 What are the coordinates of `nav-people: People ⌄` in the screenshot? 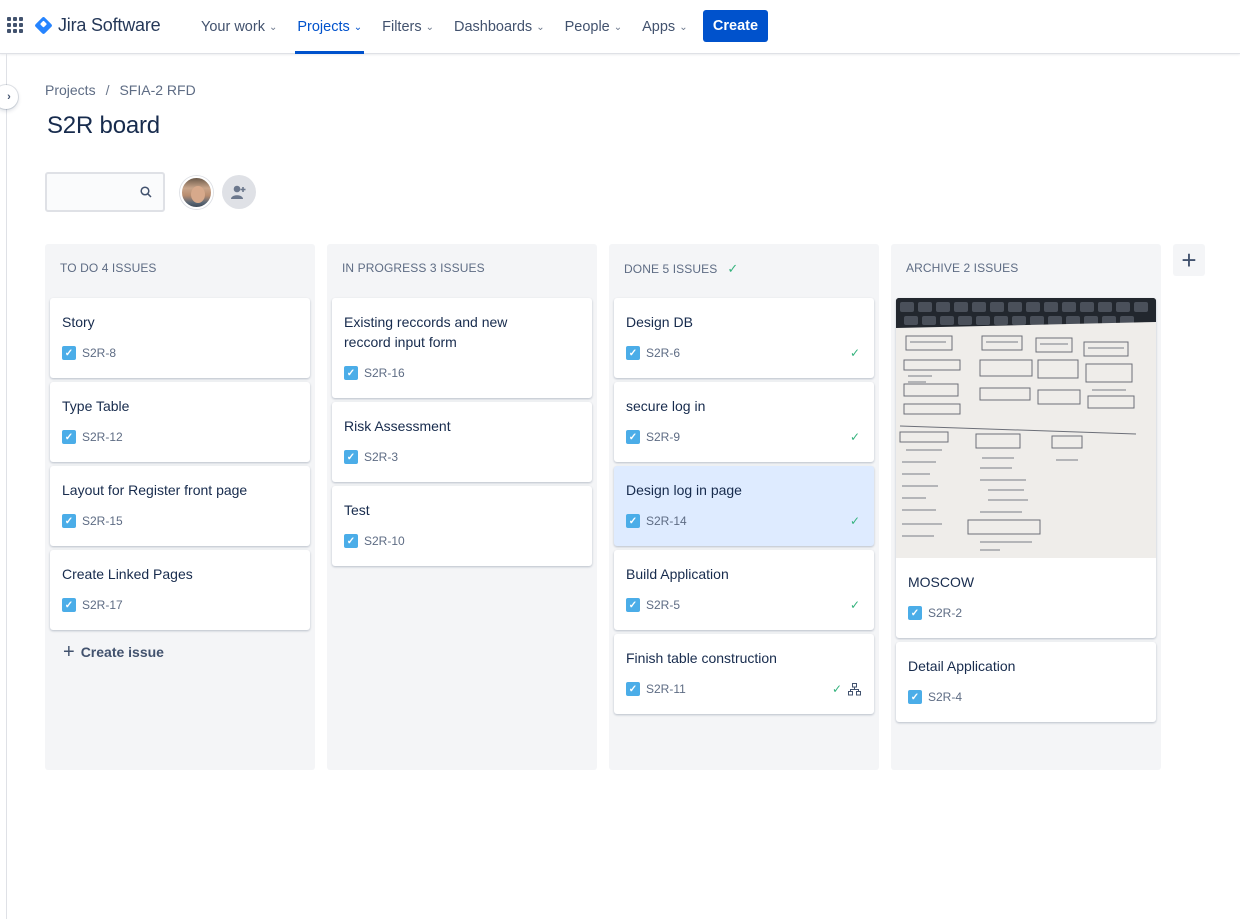 It's located at (594, 27).